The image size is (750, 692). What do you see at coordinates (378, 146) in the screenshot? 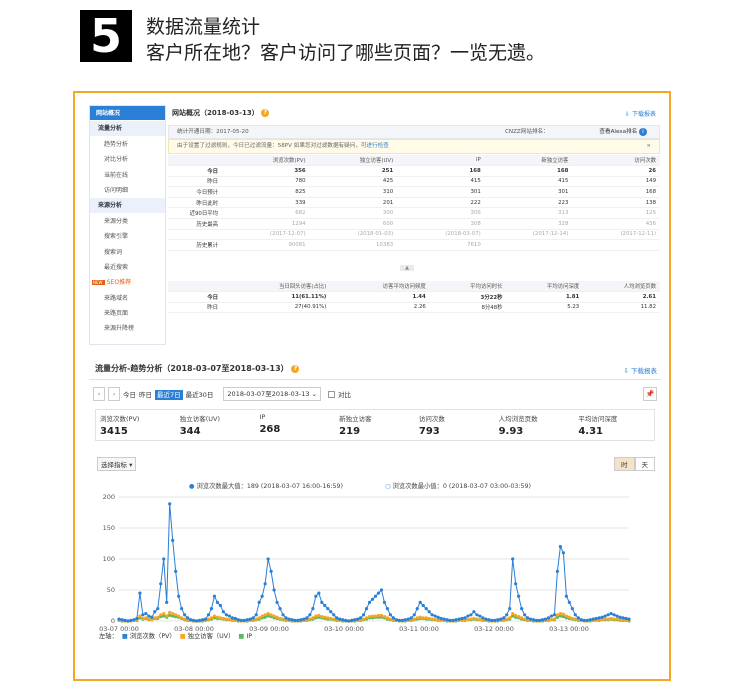
I see `notice-link: 进行检查` at bounding box center [378, 146].